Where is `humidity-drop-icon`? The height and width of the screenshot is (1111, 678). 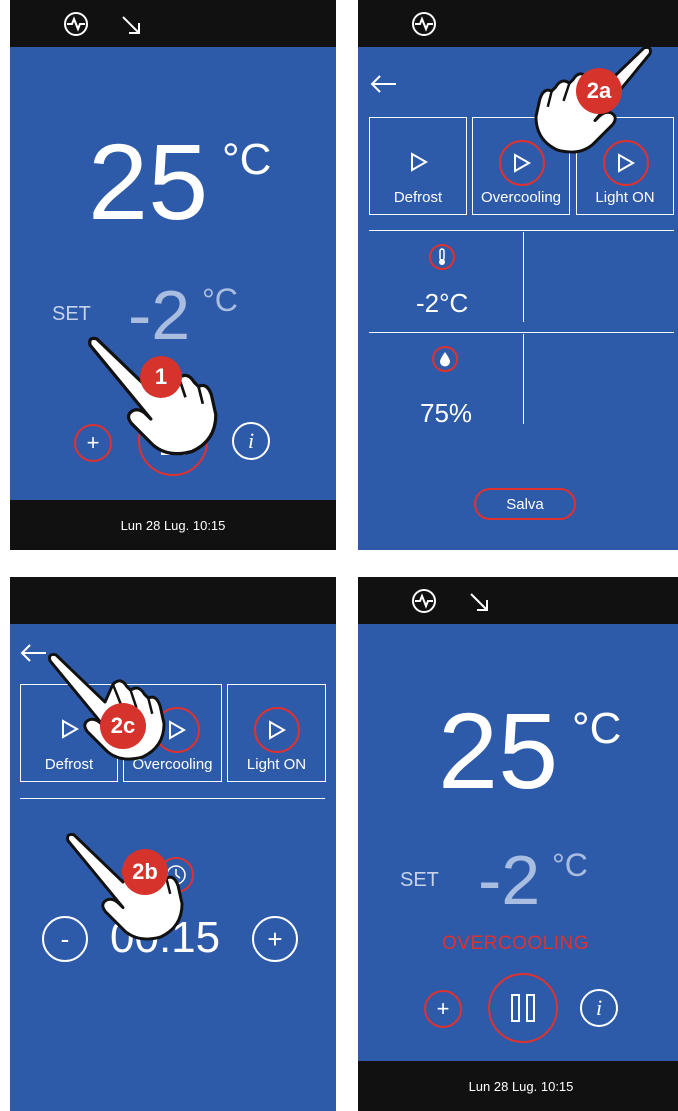
humidity-drop-icon is located at coordinates (445, 359).